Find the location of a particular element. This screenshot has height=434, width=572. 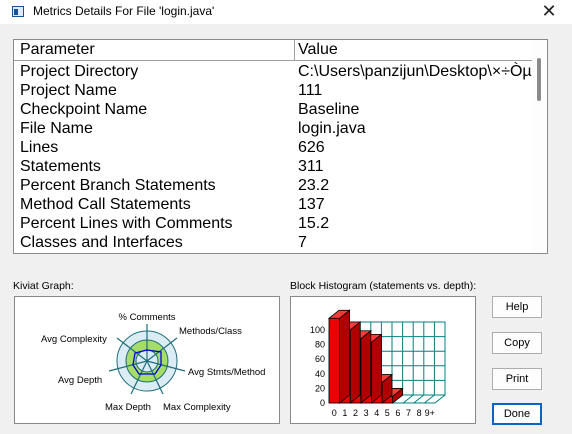

parameter-cell: Classes and Interfaces is located at coordinates (101, 242).